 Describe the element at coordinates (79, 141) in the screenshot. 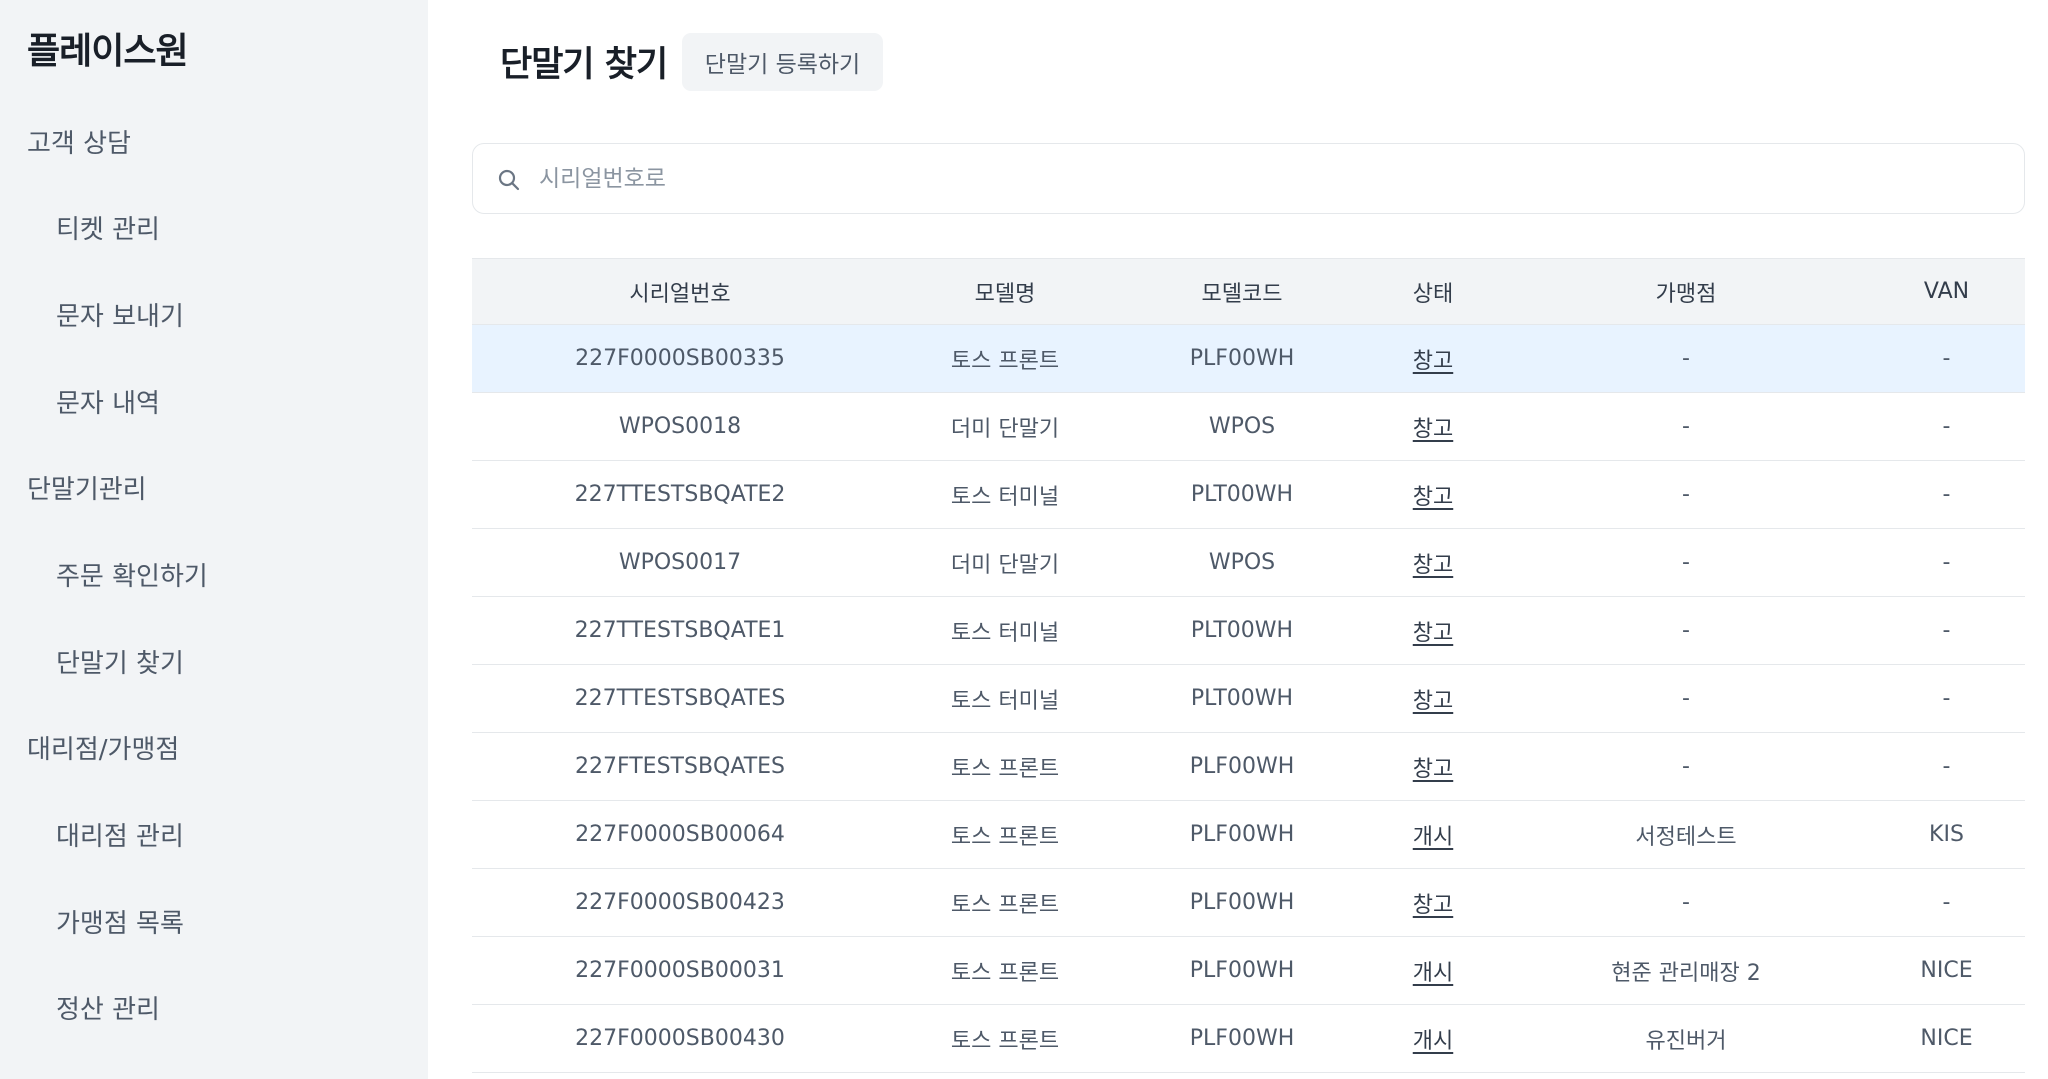

I see `nav-group-customer-support: 고객 상담` at that location.